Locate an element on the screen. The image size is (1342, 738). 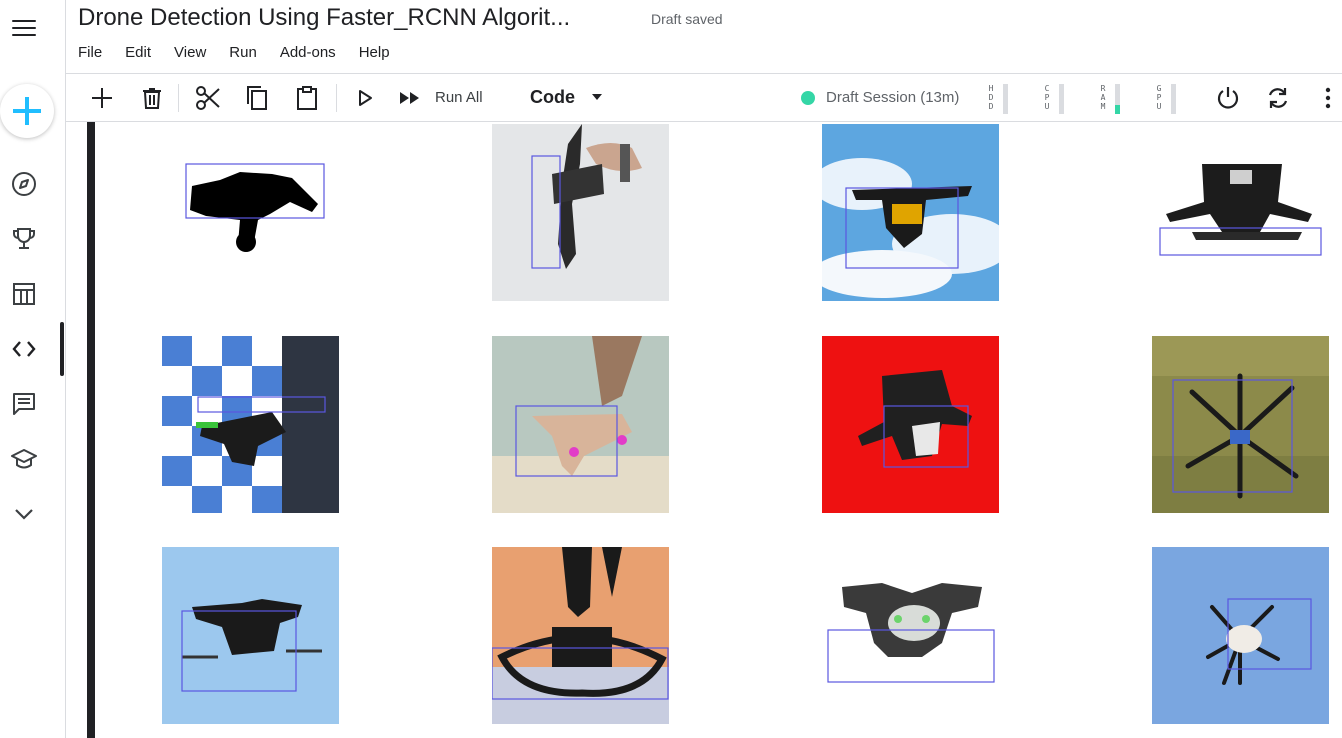
active-nav-indicator is located at coordinates (62, 349).